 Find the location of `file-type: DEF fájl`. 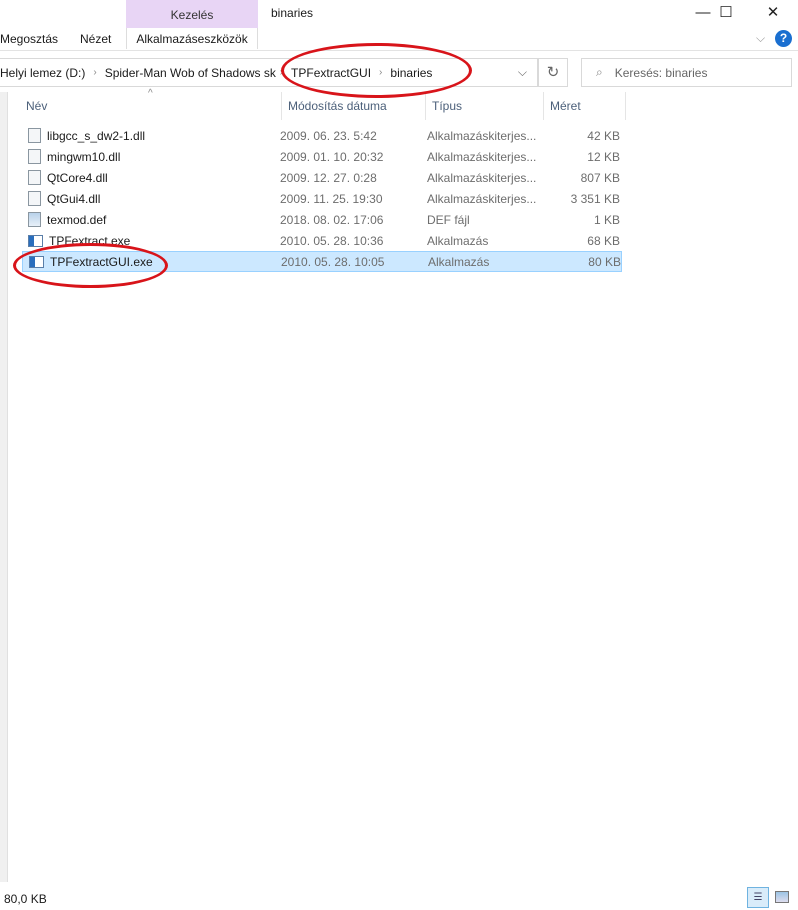

file-type: DEF fájl is located at coordinates (448, 219).